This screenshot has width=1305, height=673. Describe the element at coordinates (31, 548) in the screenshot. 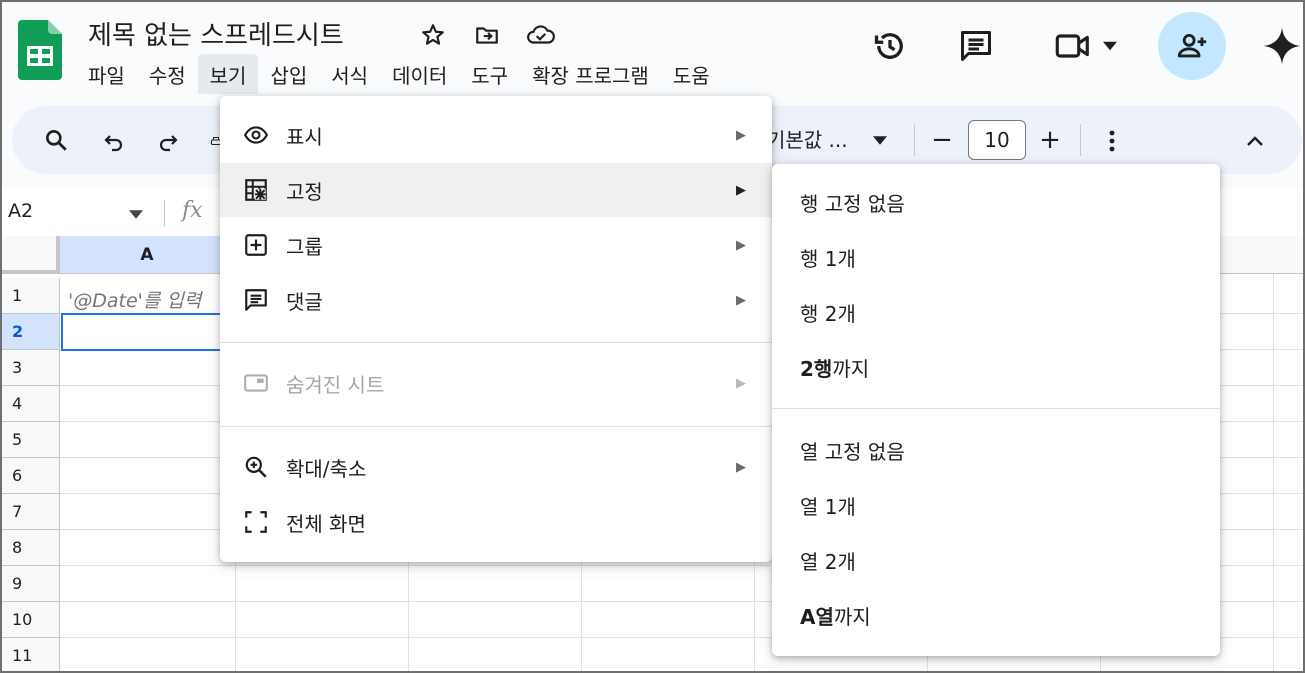

I see `row-header-8: 8` at that location.